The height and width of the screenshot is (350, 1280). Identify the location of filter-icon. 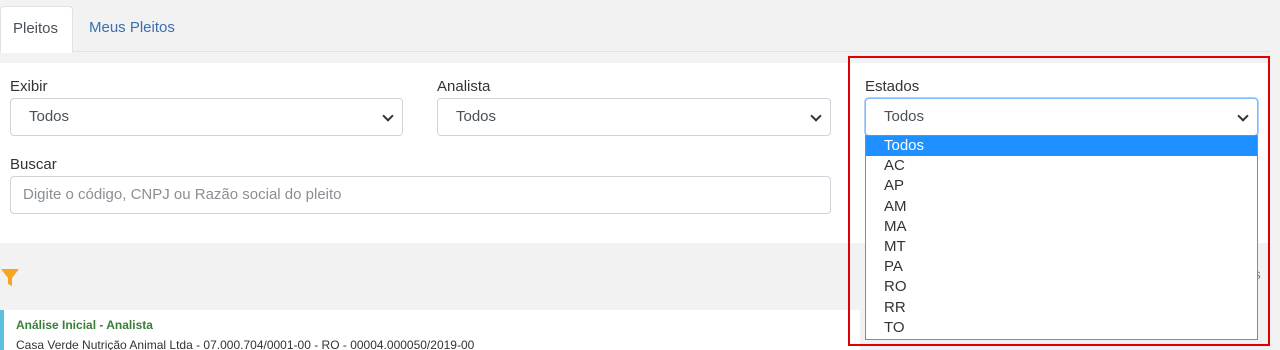
(10, 278).